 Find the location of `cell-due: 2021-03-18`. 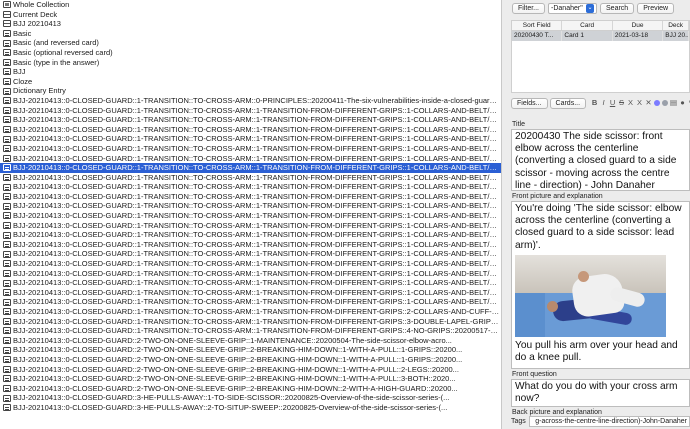

cell-due: 2021-03-18 is located at coordinates (638, 36).